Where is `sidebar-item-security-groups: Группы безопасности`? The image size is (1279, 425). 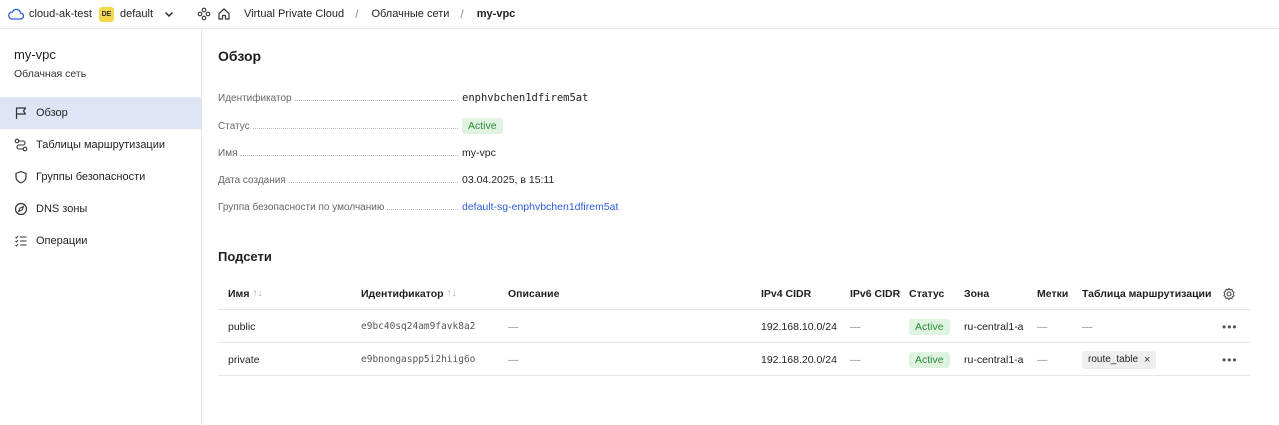 sidebar-item-security-groups: Группы безопасности is located at coordinates (101, 177).